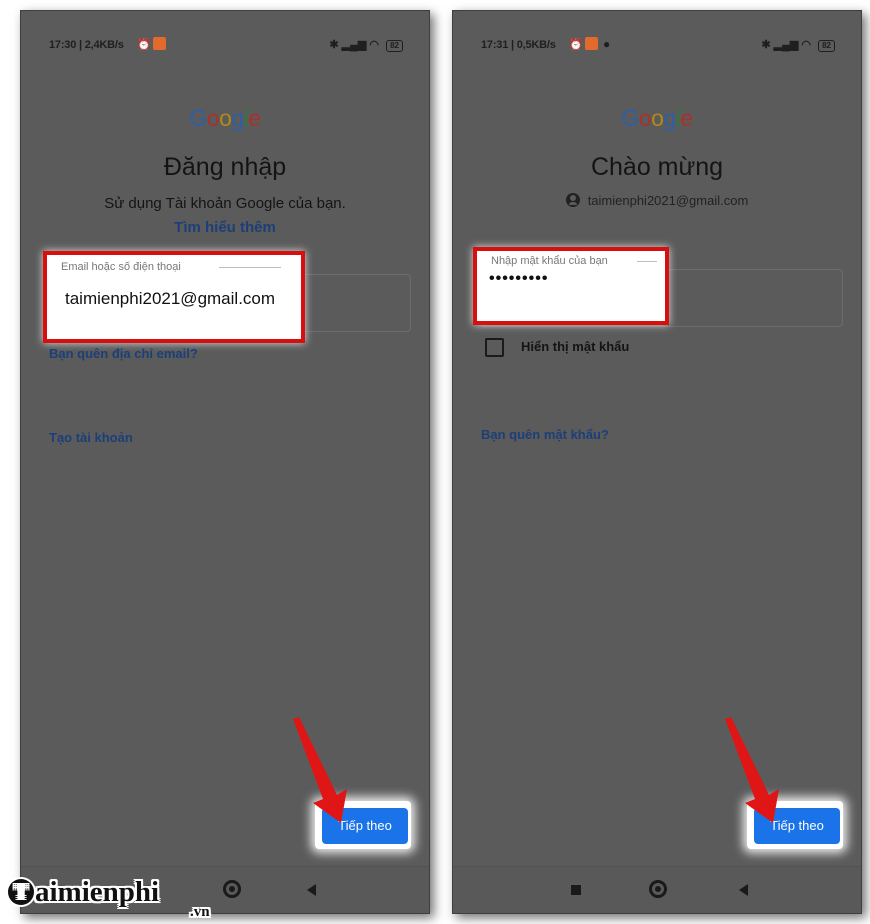 This screenshot has height=924, width=870. I want to click on account-email: taimienphi2021@gmail.com, so click(668, 200).